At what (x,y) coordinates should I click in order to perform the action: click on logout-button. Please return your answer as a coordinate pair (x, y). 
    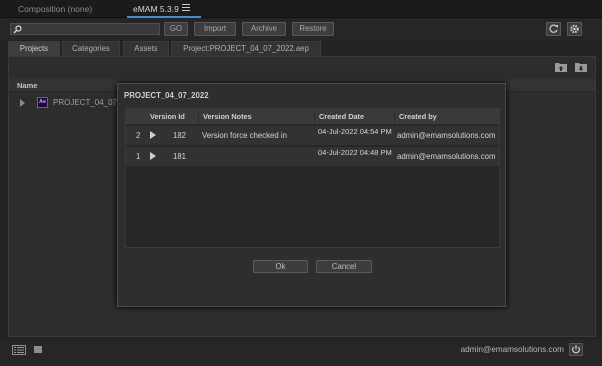
    Looking at the image, I should click on (576, 349).